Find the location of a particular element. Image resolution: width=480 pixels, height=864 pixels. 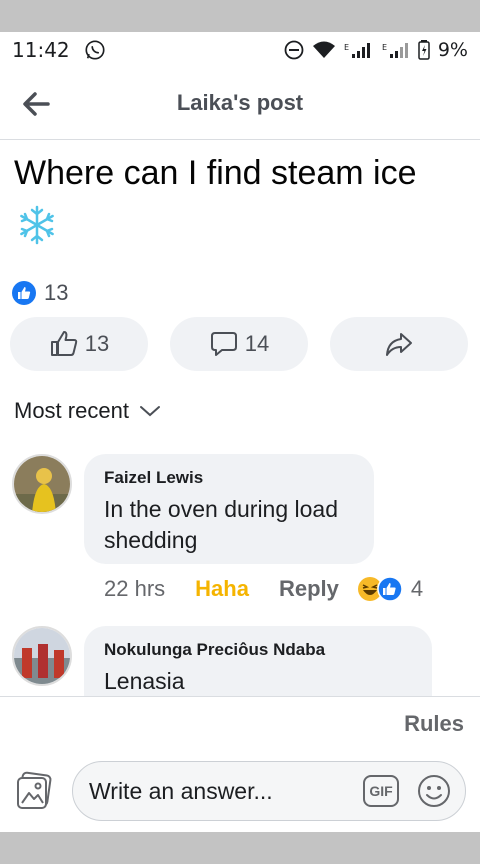

emoji-icon is located at coordinates (434, 791).